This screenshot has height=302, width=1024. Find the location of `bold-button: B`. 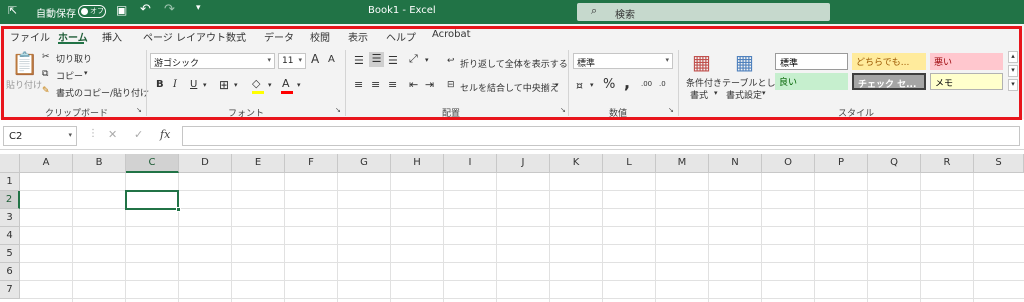

bold-button: B is located at coordinates (160, 84).